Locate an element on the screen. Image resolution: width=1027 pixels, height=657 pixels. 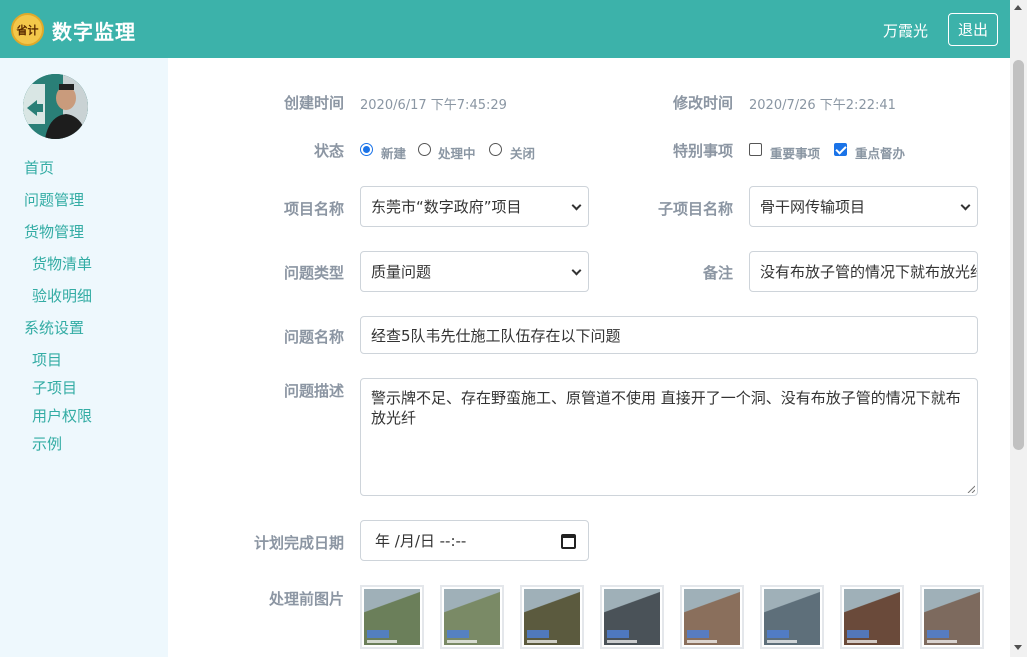
current-user-name: 万霞光 is located at coordinates (906, 31).